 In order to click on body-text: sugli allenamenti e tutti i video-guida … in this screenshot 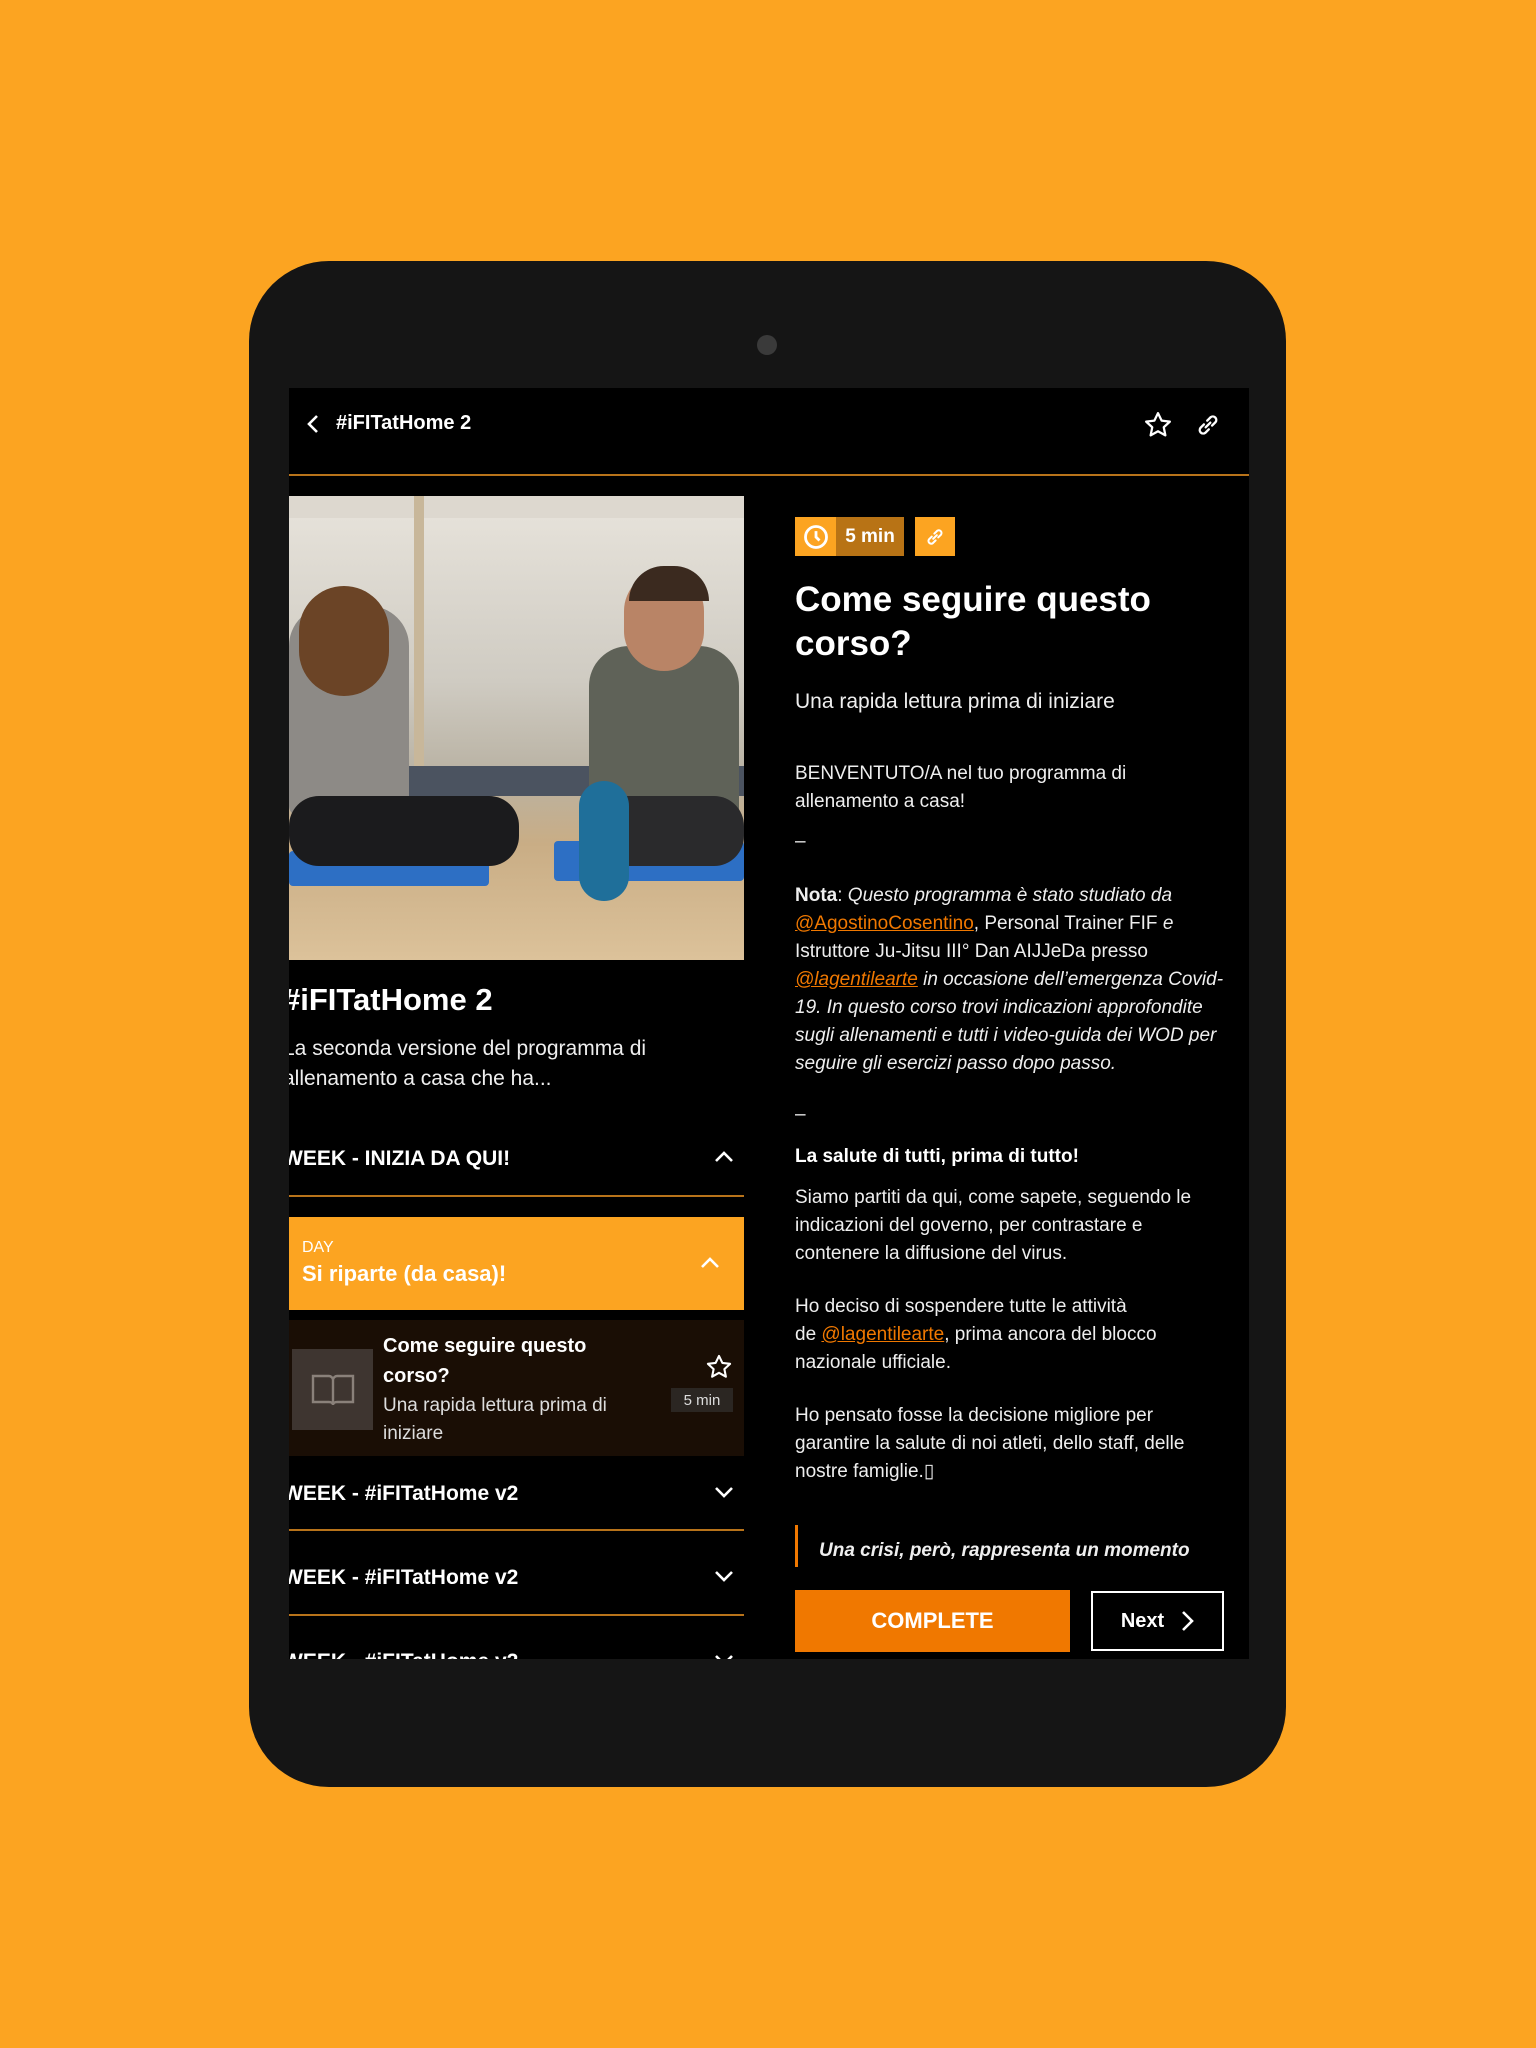, I will do `click(1006, 1035)`.